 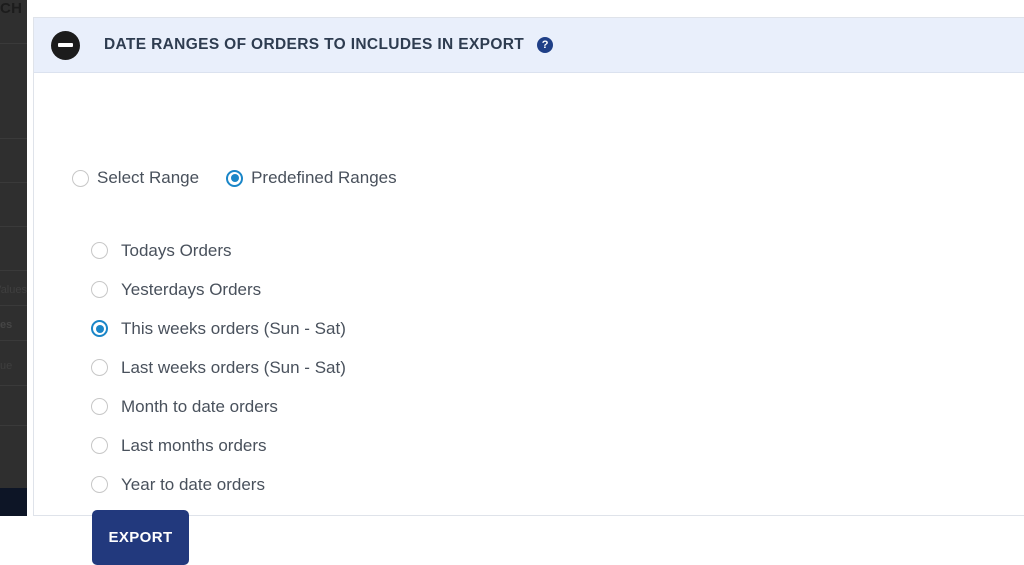 What do you see at coordinates (176, 250) in the screenshot?
I see `option-todays-orders-label: Todays Orders` at bounding box center [176, 250].